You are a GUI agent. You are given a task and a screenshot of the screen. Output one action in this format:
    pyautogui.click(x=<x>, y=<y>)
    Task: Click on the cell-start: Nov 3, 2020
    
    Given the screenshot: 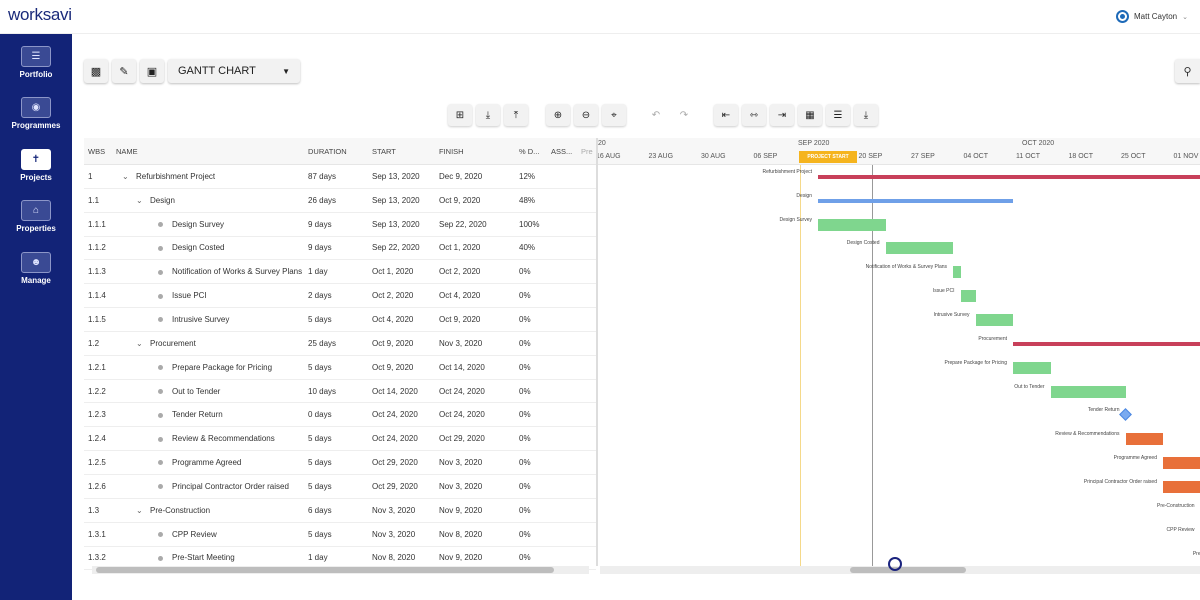 What is the action you would take?
    pyautogui.click(x=394, y=510)
    